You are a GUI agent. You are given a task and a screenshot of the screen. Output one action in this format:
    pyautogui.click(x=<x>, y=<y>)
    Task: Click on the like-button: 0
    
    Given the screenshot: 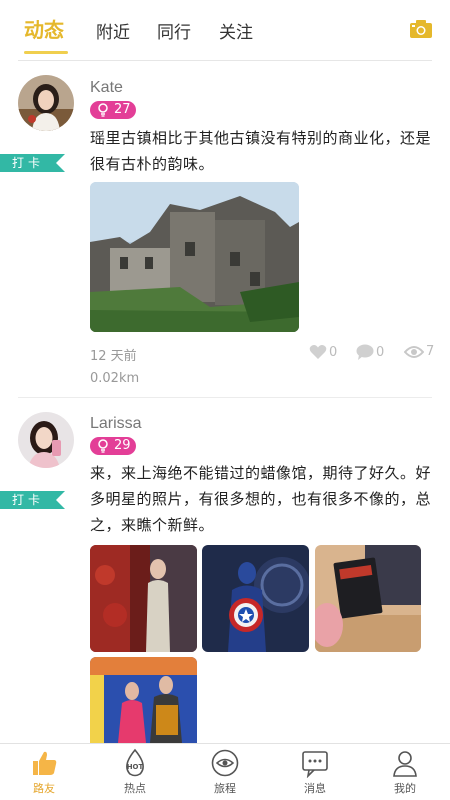 What is the action you would take?
    pyautogui.click(x=323, y=352)
    